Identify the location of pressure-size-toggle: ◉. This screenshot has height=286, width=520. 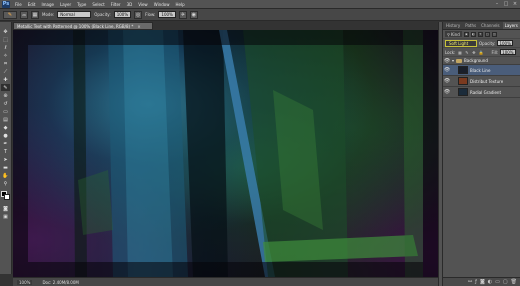
(193, 14).